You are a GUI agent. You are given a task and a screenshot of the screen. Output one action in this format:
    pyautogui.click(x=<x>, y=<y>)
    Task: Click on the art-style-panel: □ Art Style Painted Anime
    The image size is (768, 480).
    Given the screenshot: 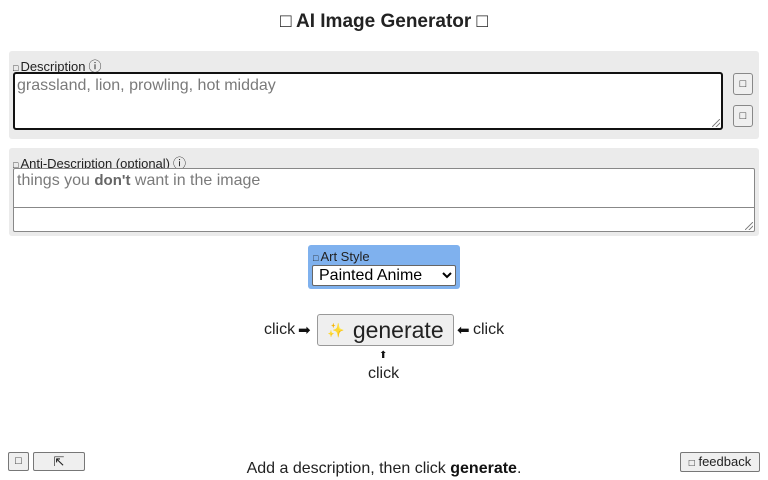 What is the action you would take?
    pyautogui.click(x=384, y=267)
    